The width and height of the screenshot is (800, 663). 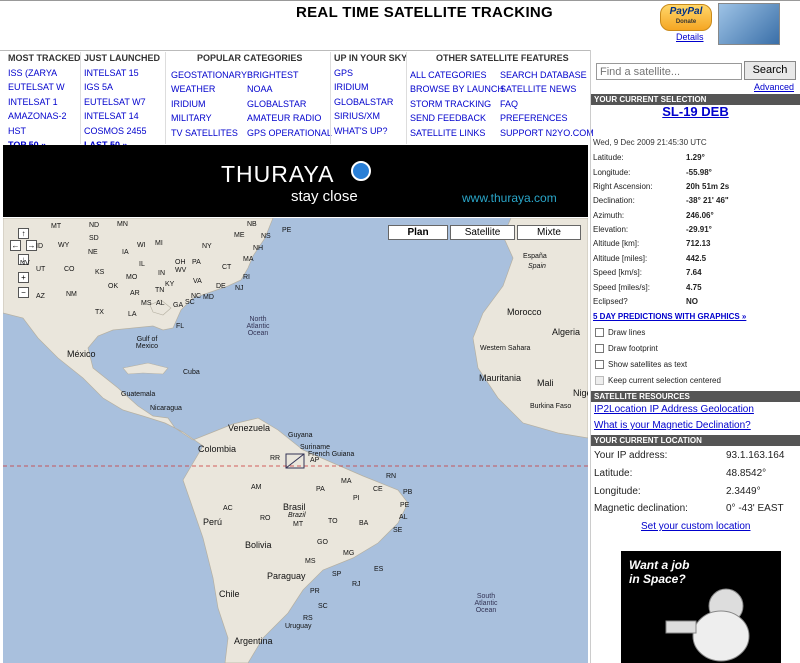 I want to click on nav-link: SATELLITE NEWS, so click(x=547, y=89).